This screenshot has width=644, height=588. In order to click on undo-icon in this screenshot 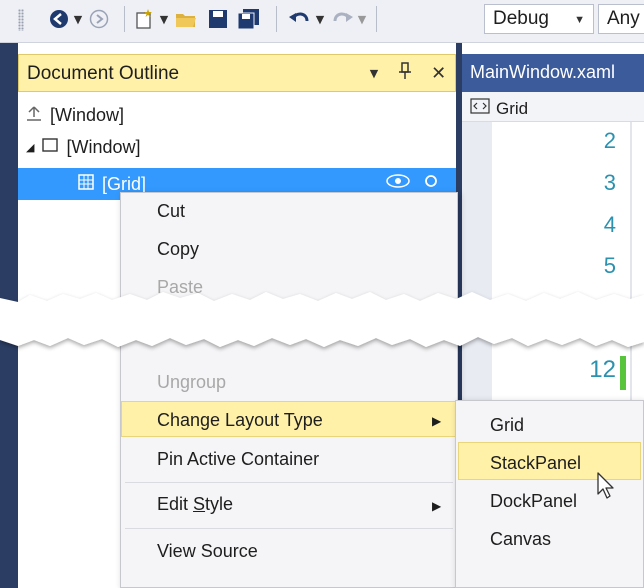, I will do `click(300, 19)`.